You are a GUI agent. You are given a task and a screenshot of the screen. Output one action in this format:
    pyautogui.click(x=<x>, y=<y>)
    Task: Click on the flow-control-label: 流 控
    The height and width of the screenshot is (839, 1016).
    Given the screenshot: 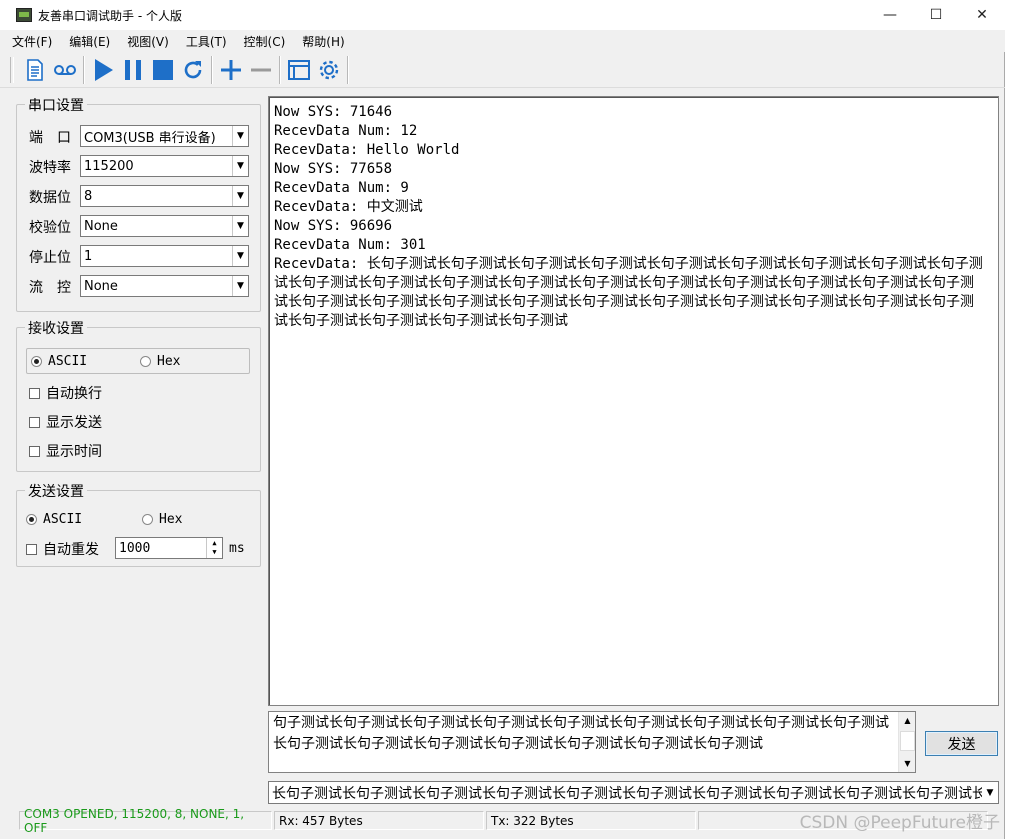 What is the action you would take?
    pyautogui.click(x=50, y=288)
    